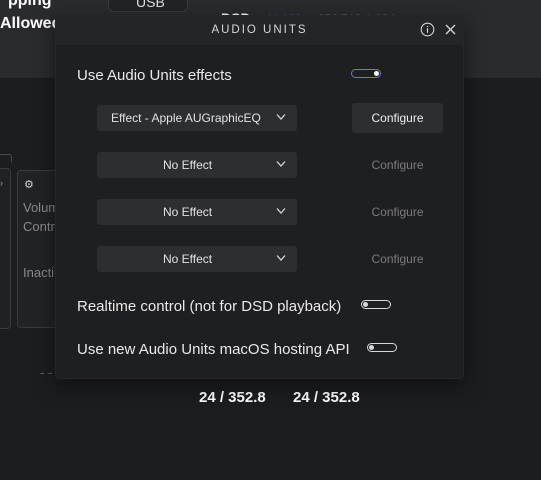 The width and height of the screenshot is (541, 480). I want to click on hosting-api-toggle, so click(382, 347).